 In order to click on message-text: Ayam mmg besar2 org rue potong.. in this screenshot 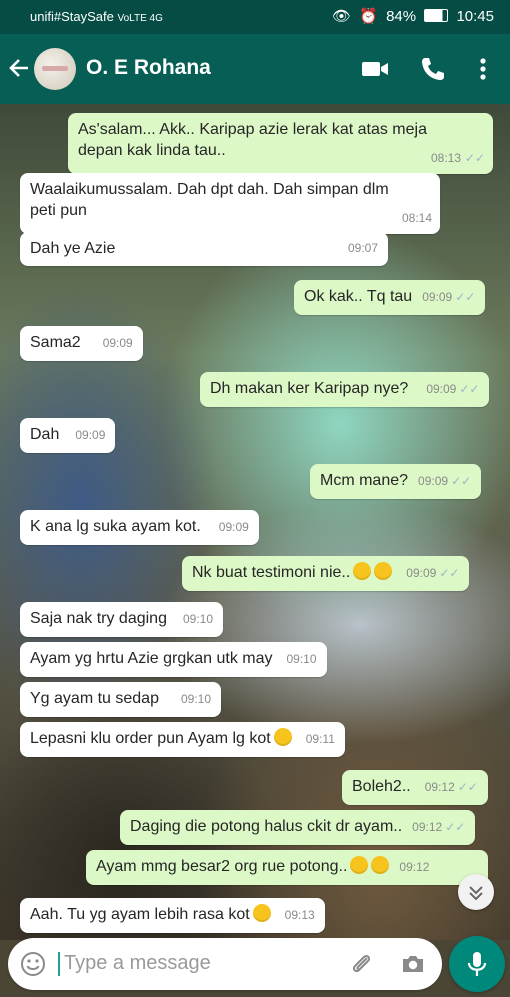, I will do `click(222, 866)`.